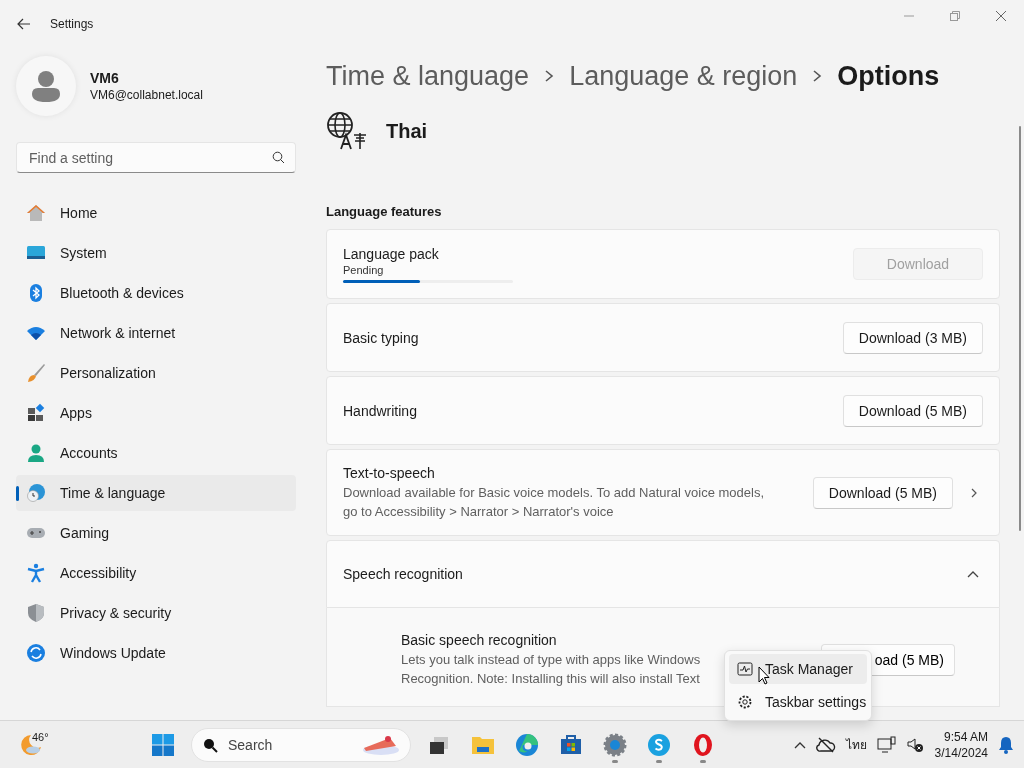 This screenshot has height=768, width=1024. I want to click on cloud-off-icon, so click(825, 744).